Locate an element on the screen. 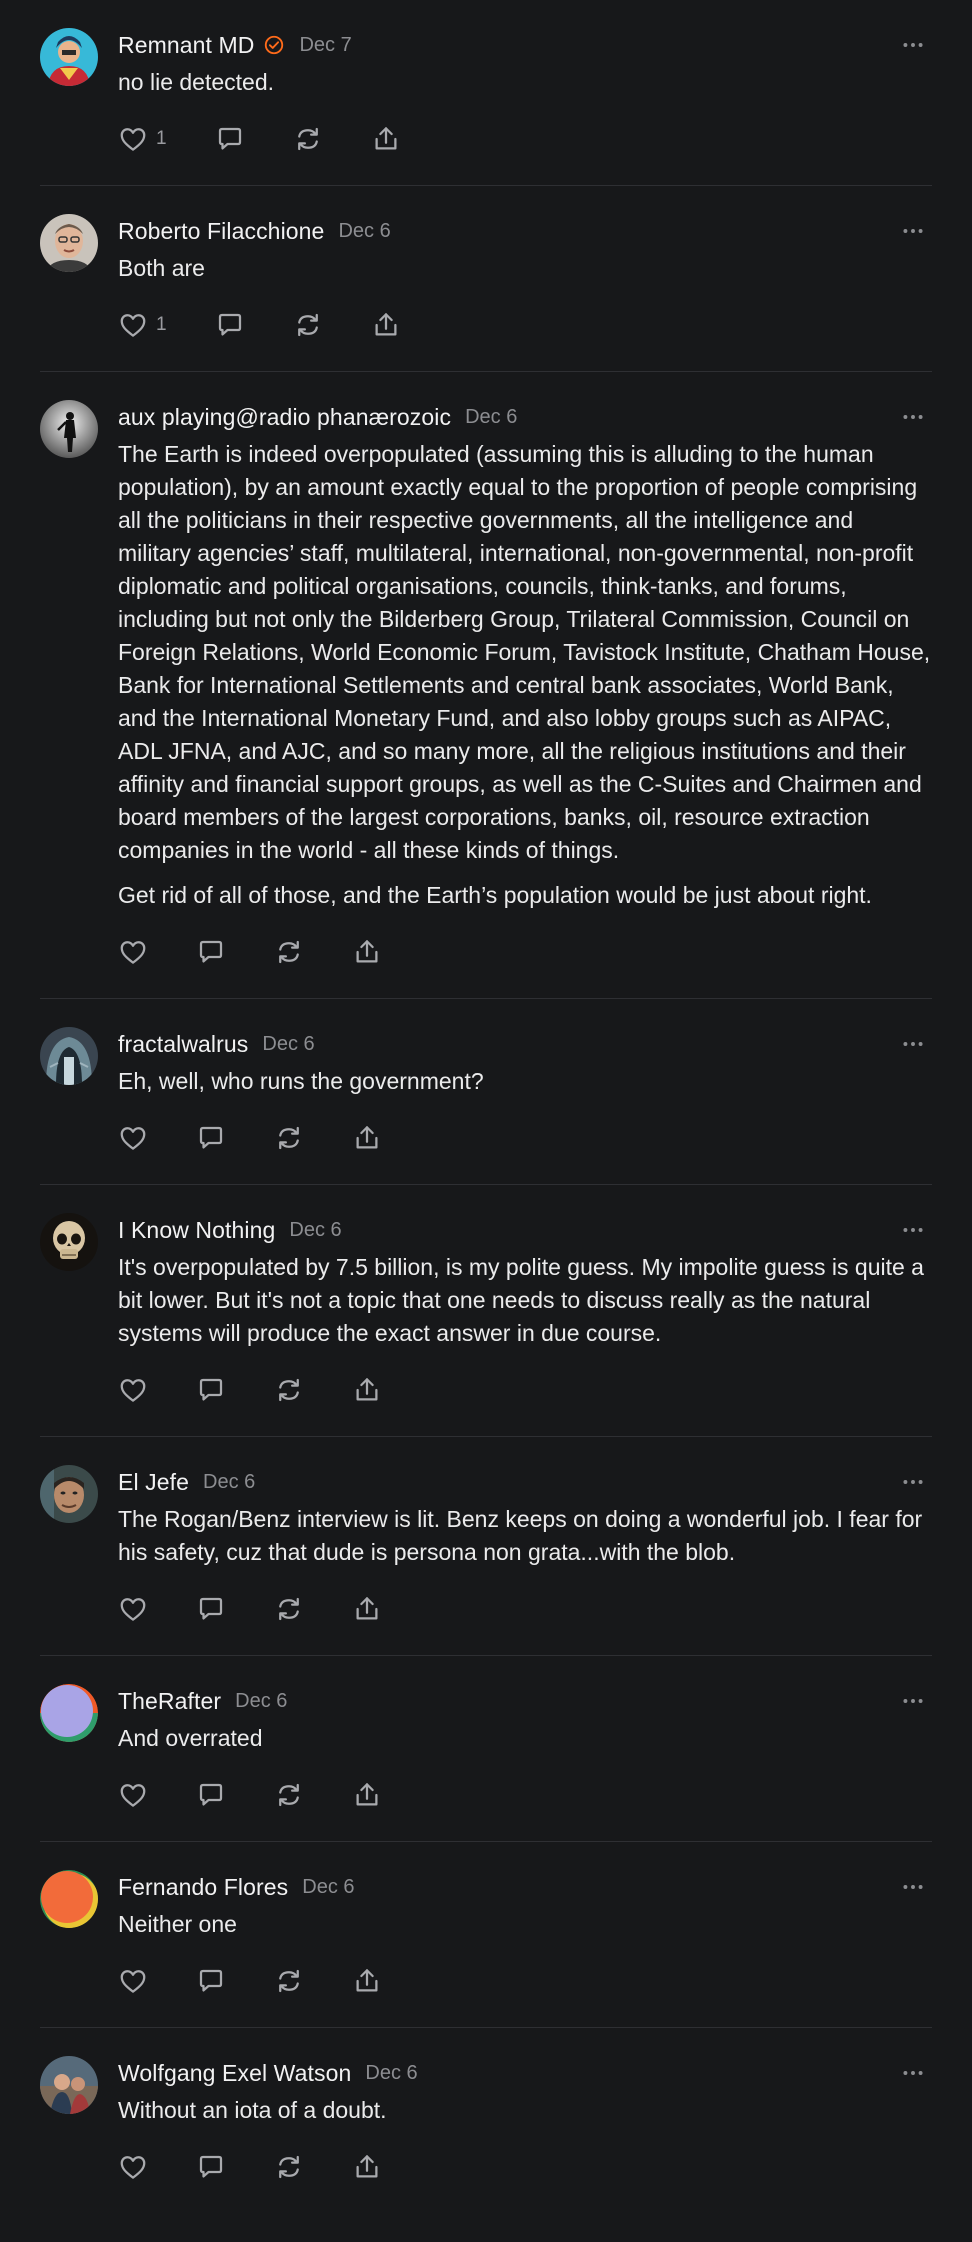 This screenshot has height=2242, width=972. comment-date: Dec 7 is located at coordinates (325, 45).